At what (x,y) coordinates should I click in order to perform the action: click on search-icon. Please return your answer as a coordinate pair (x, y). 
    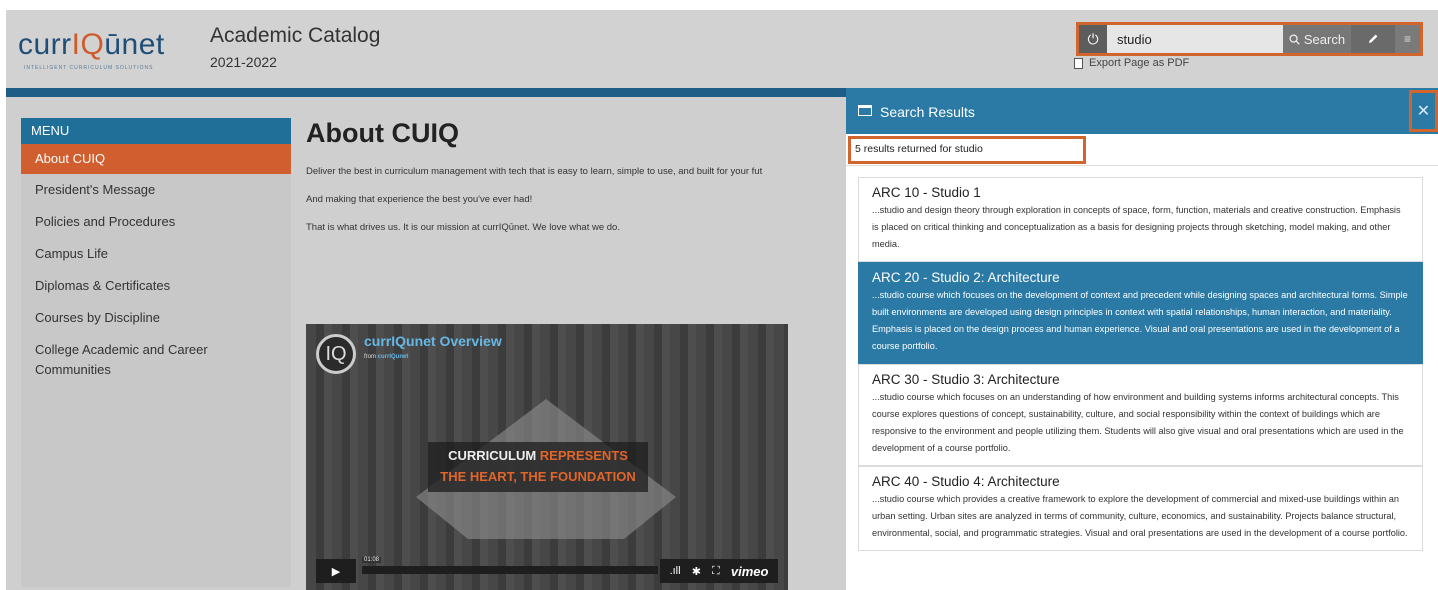
    Looking at the image, I should click on (1294, 39).